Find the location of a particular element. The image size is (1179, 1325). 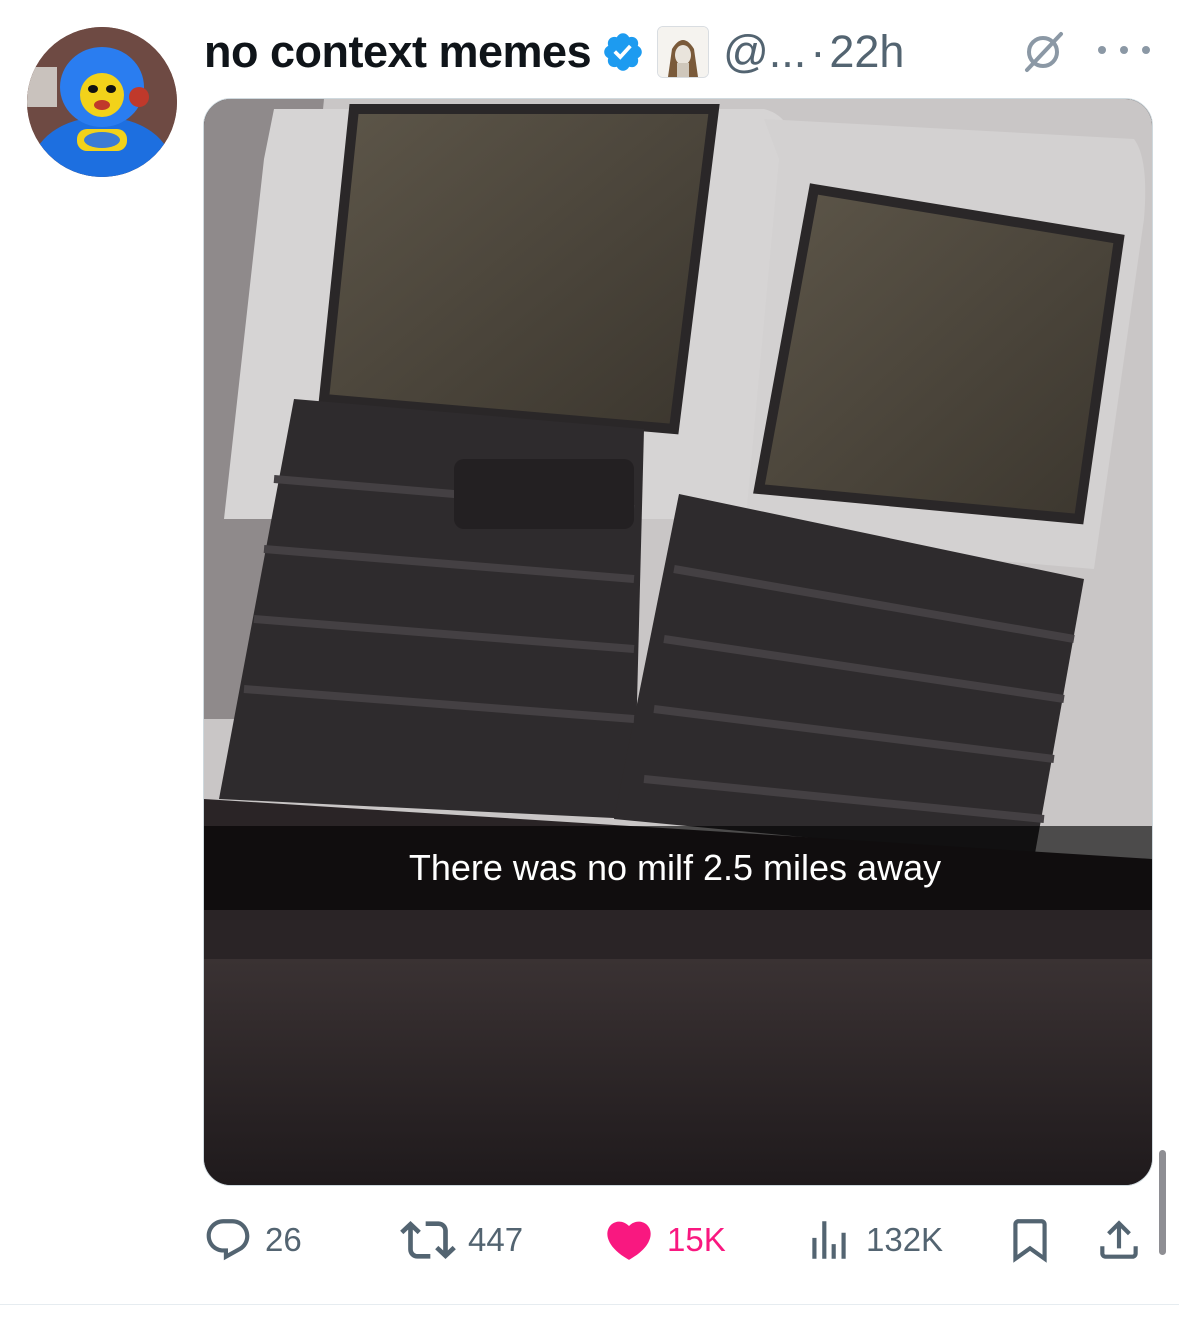

grok-icon is located at coordinates (1043, 52).